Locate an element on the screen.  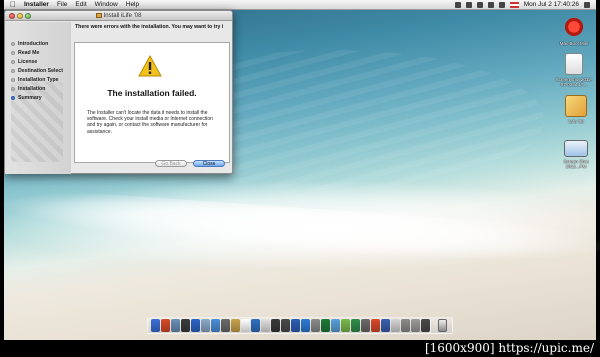
window-titlebar: Install iLife '08 is located at coordinates (118, 16).